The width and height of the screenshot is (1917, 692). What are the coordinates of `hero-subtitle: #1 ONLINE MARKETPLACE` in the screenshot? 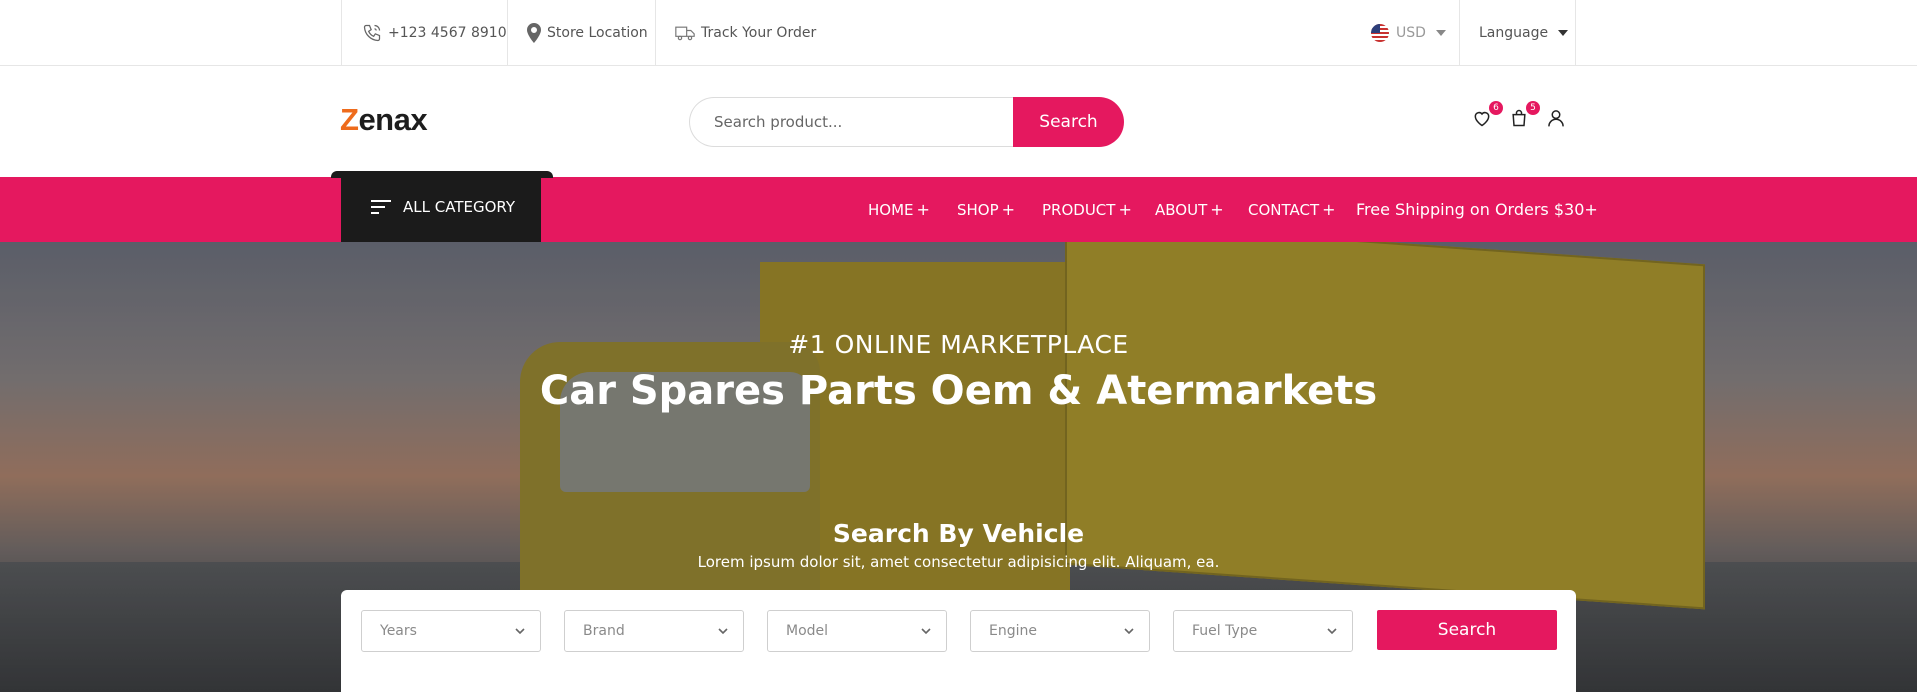 It's located at (958, 344).